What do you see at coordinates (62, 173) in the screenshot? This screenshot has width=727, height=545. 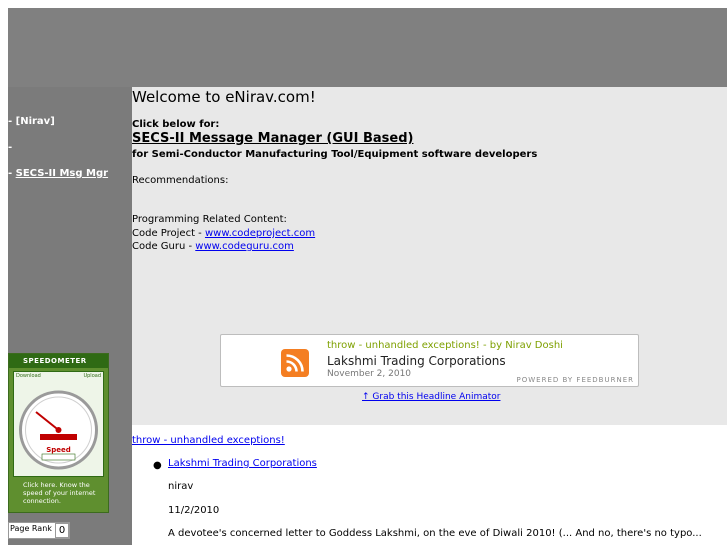 I see `sidebar-item-label: SECS-II Msg Mgr` at bounding box center [62, 173].